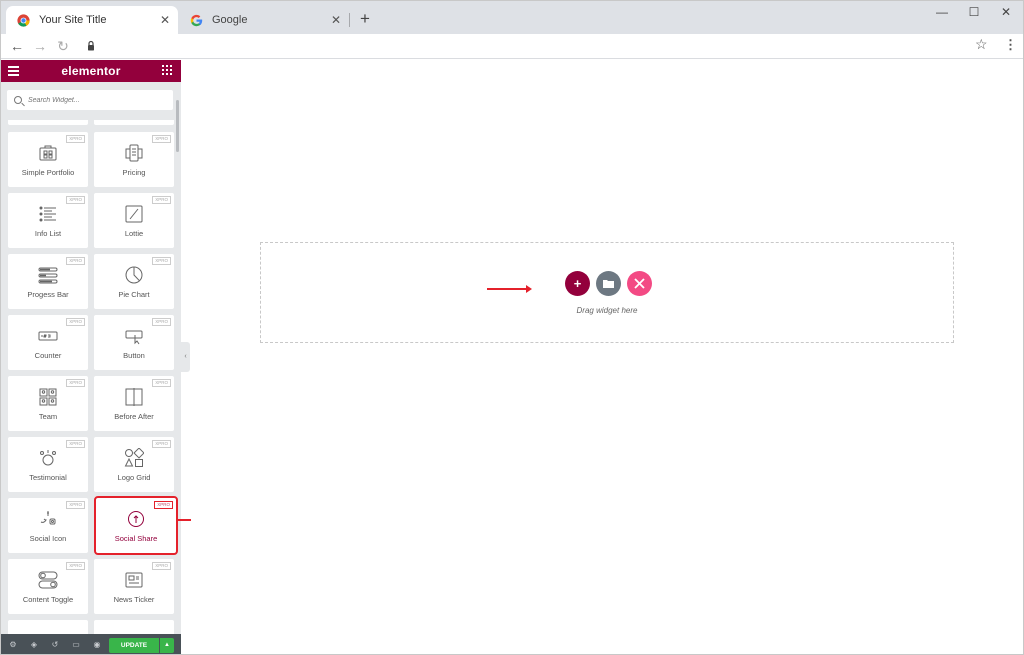 This screenshot has height=655, width=1024. I want to click on folder-icon, so click(608, 284).